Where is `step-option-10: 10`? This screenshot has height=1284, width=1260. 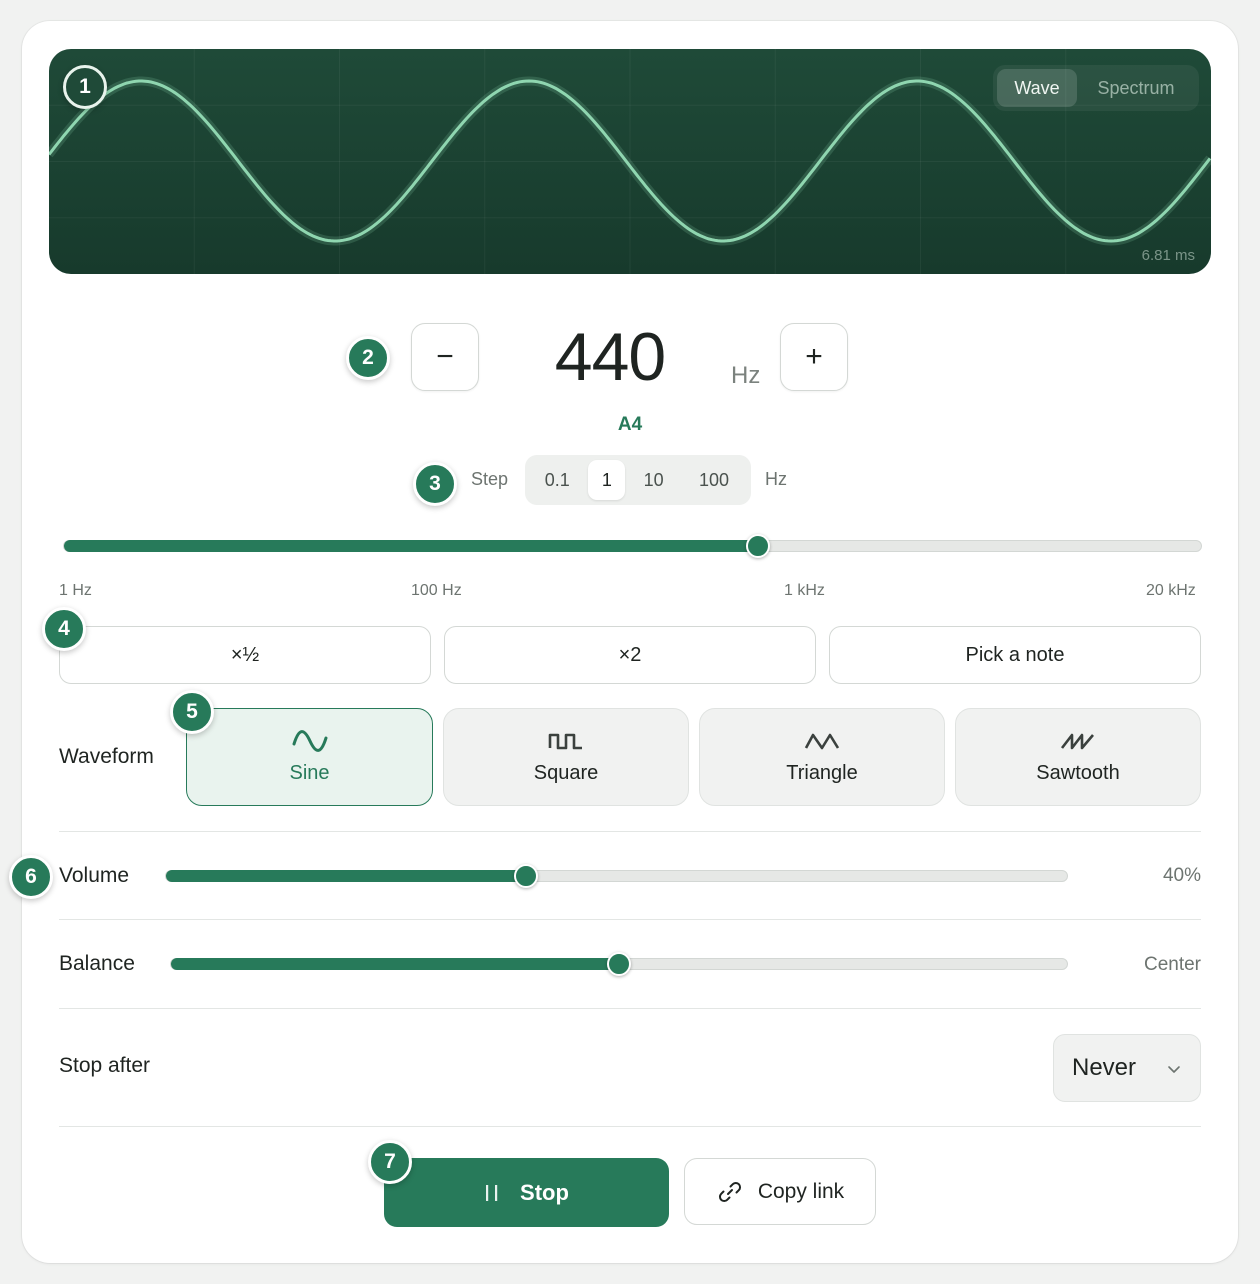
step-option-10: 10 is located at coordinates (653, 480).